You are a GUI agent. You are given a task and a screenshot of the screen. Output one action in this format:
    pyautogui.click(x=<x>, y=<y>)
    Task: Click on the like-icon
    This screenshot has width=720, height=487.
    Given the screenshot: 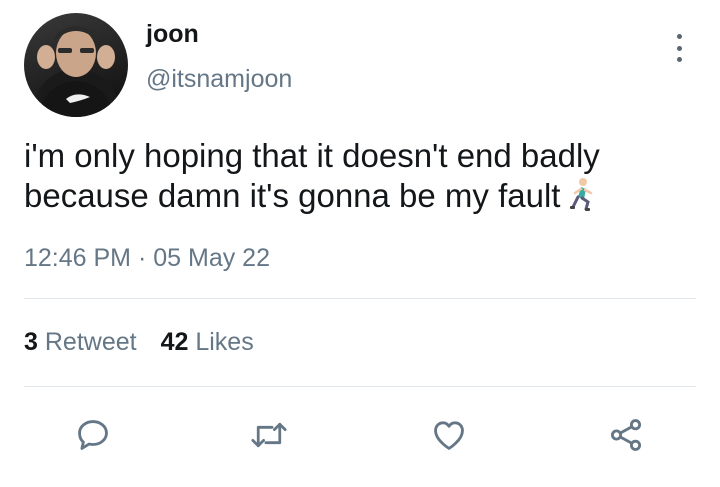 What is the action you would take?
    pyautogui.click(x=449, y=435)
    